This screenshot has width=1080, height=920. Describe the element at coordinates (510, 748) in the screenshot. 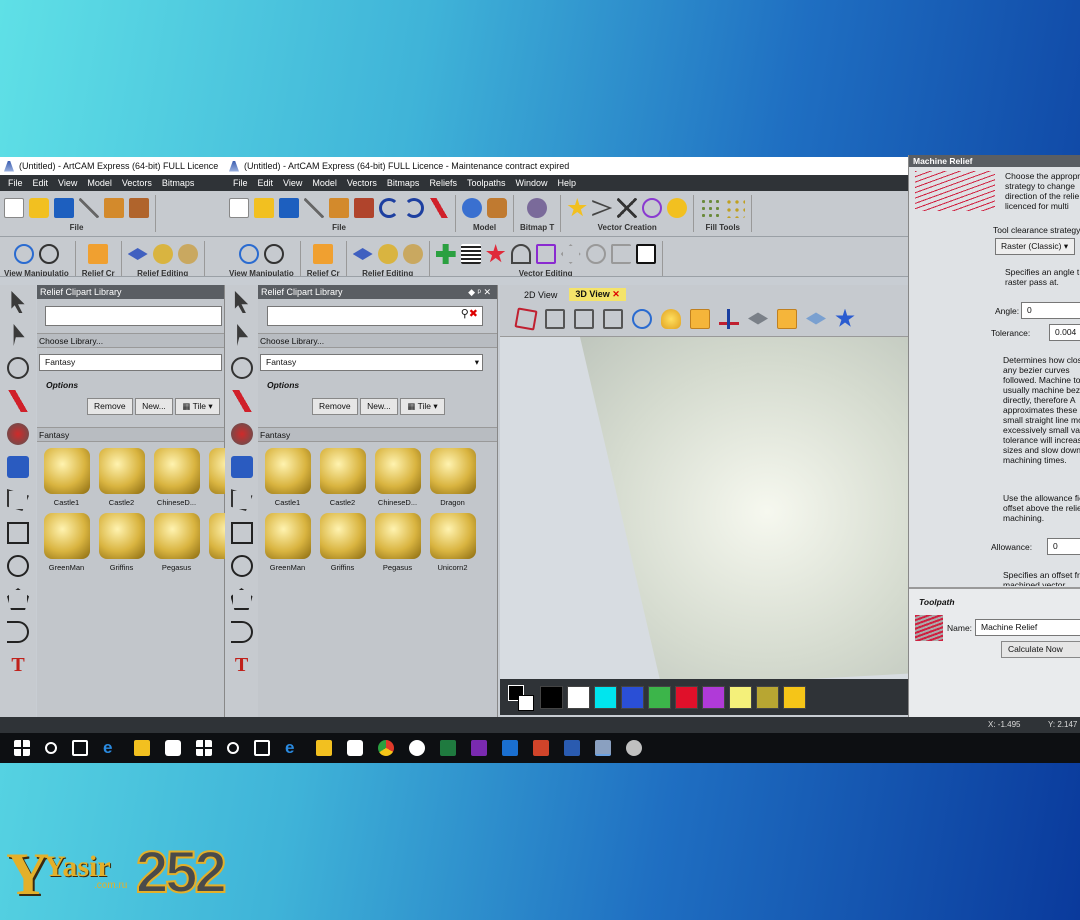

I see `outlook-icon` at that location.